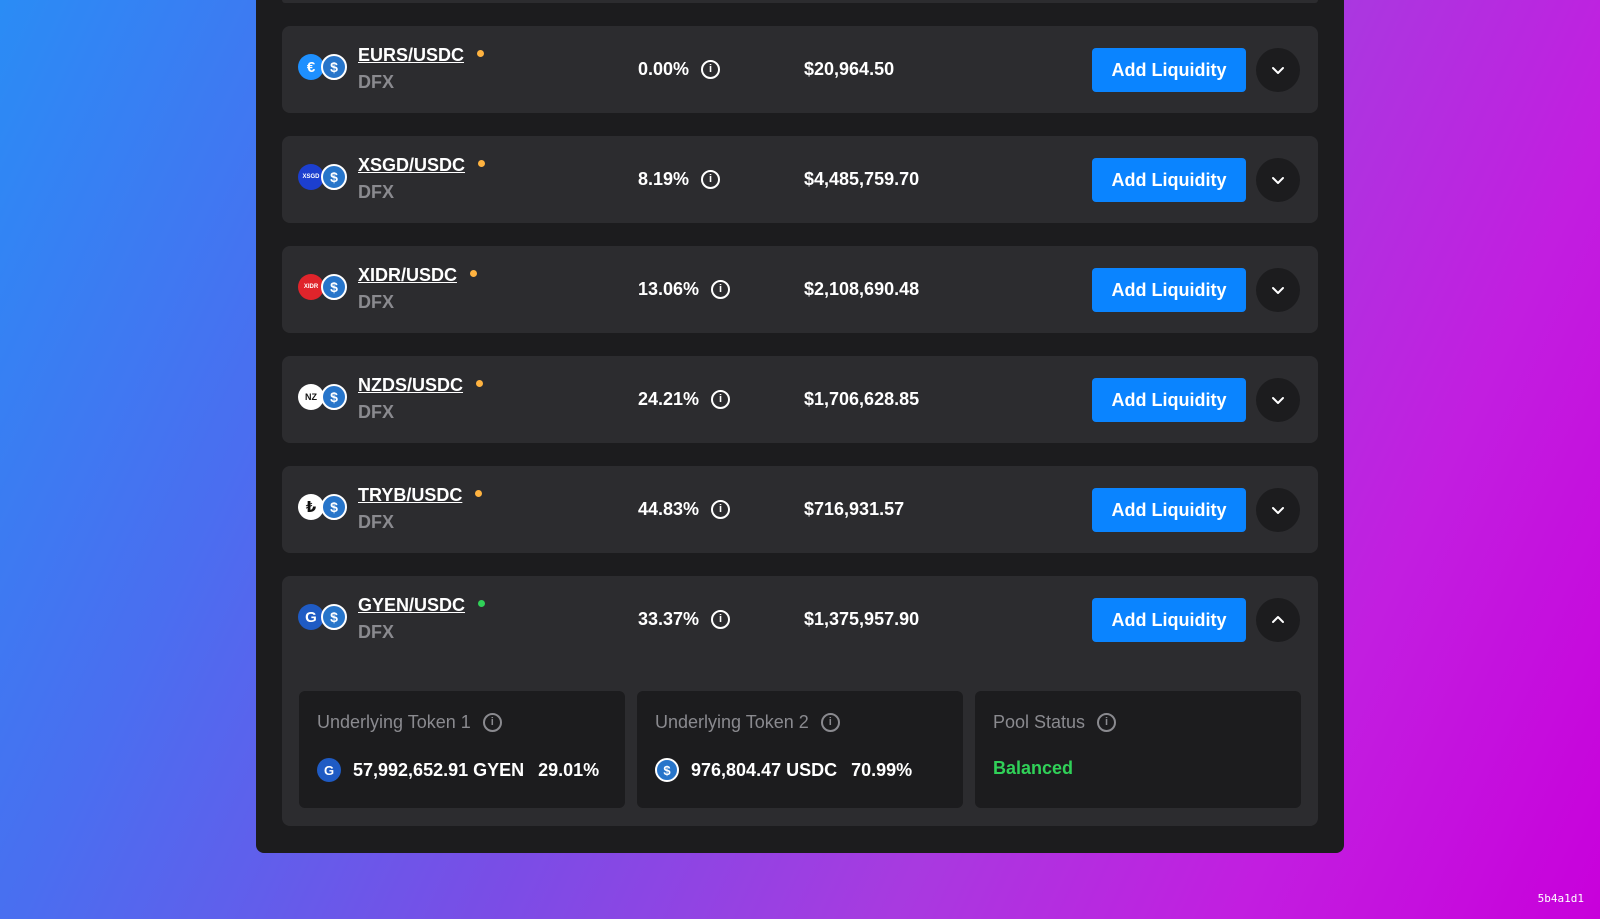  What do you see at coordinates (862, 179) in the screenshot?
I see `pool-tvl: $4,485,759.70` at bounding box center [862, 179].